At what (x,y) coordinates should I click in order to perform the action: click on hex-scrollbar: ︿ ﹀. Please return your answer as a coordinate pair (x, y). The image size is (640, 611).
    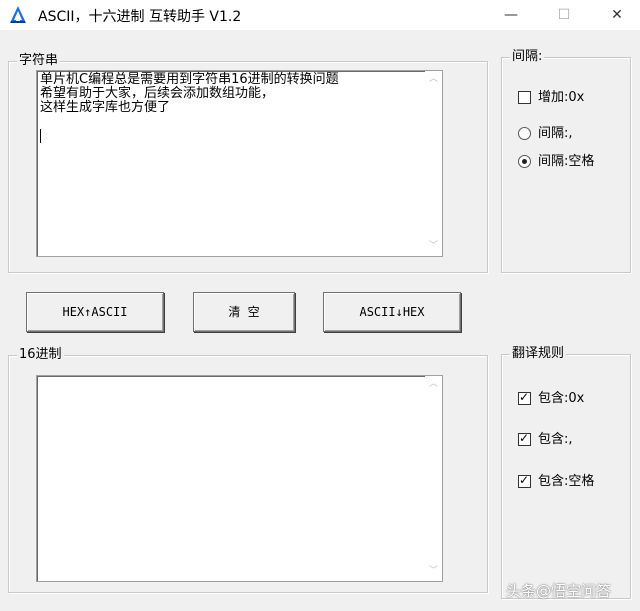
    Looking at the image, I should click on (433, 478).